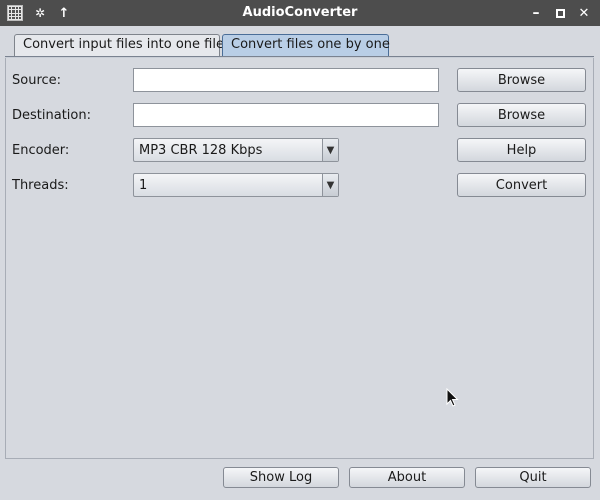 The image size is (600, 500). What do you see at coordinates (37, 80) in the screenshot?
I see `source-label: Source:` at bounding box center [37, 80].